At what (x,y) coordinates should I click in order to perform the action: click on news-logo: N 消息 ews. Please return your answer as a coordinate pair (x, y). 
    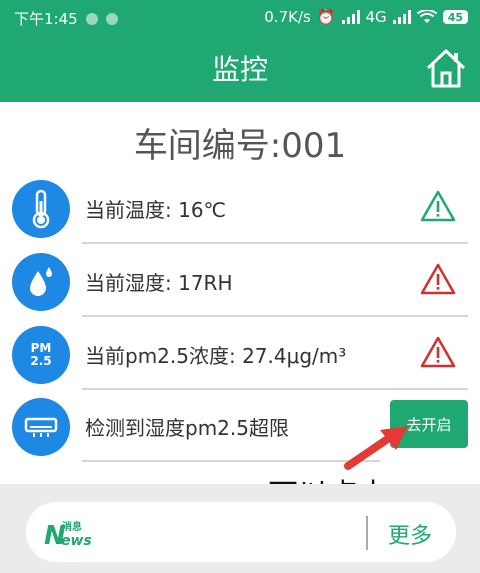
    Looking at the image, I should click on (68, 535).